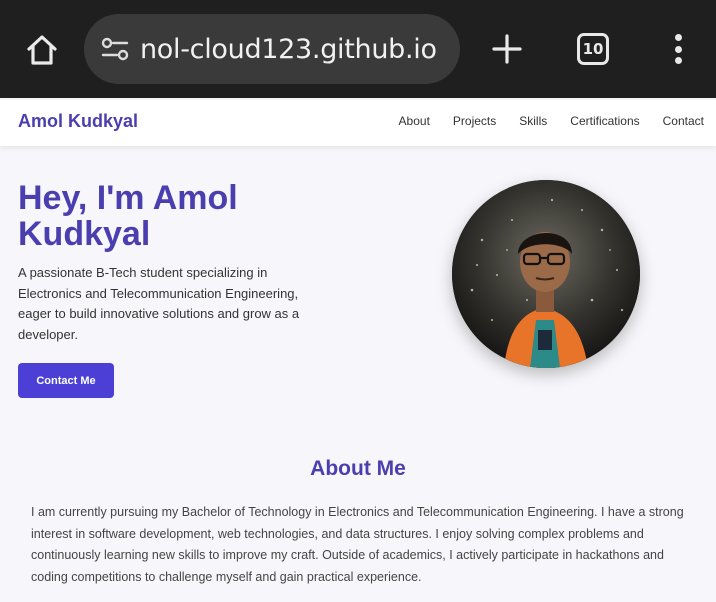  Describe the element at coordinates (546, 274) in the screenshot. I see `profile-photo` at that location.